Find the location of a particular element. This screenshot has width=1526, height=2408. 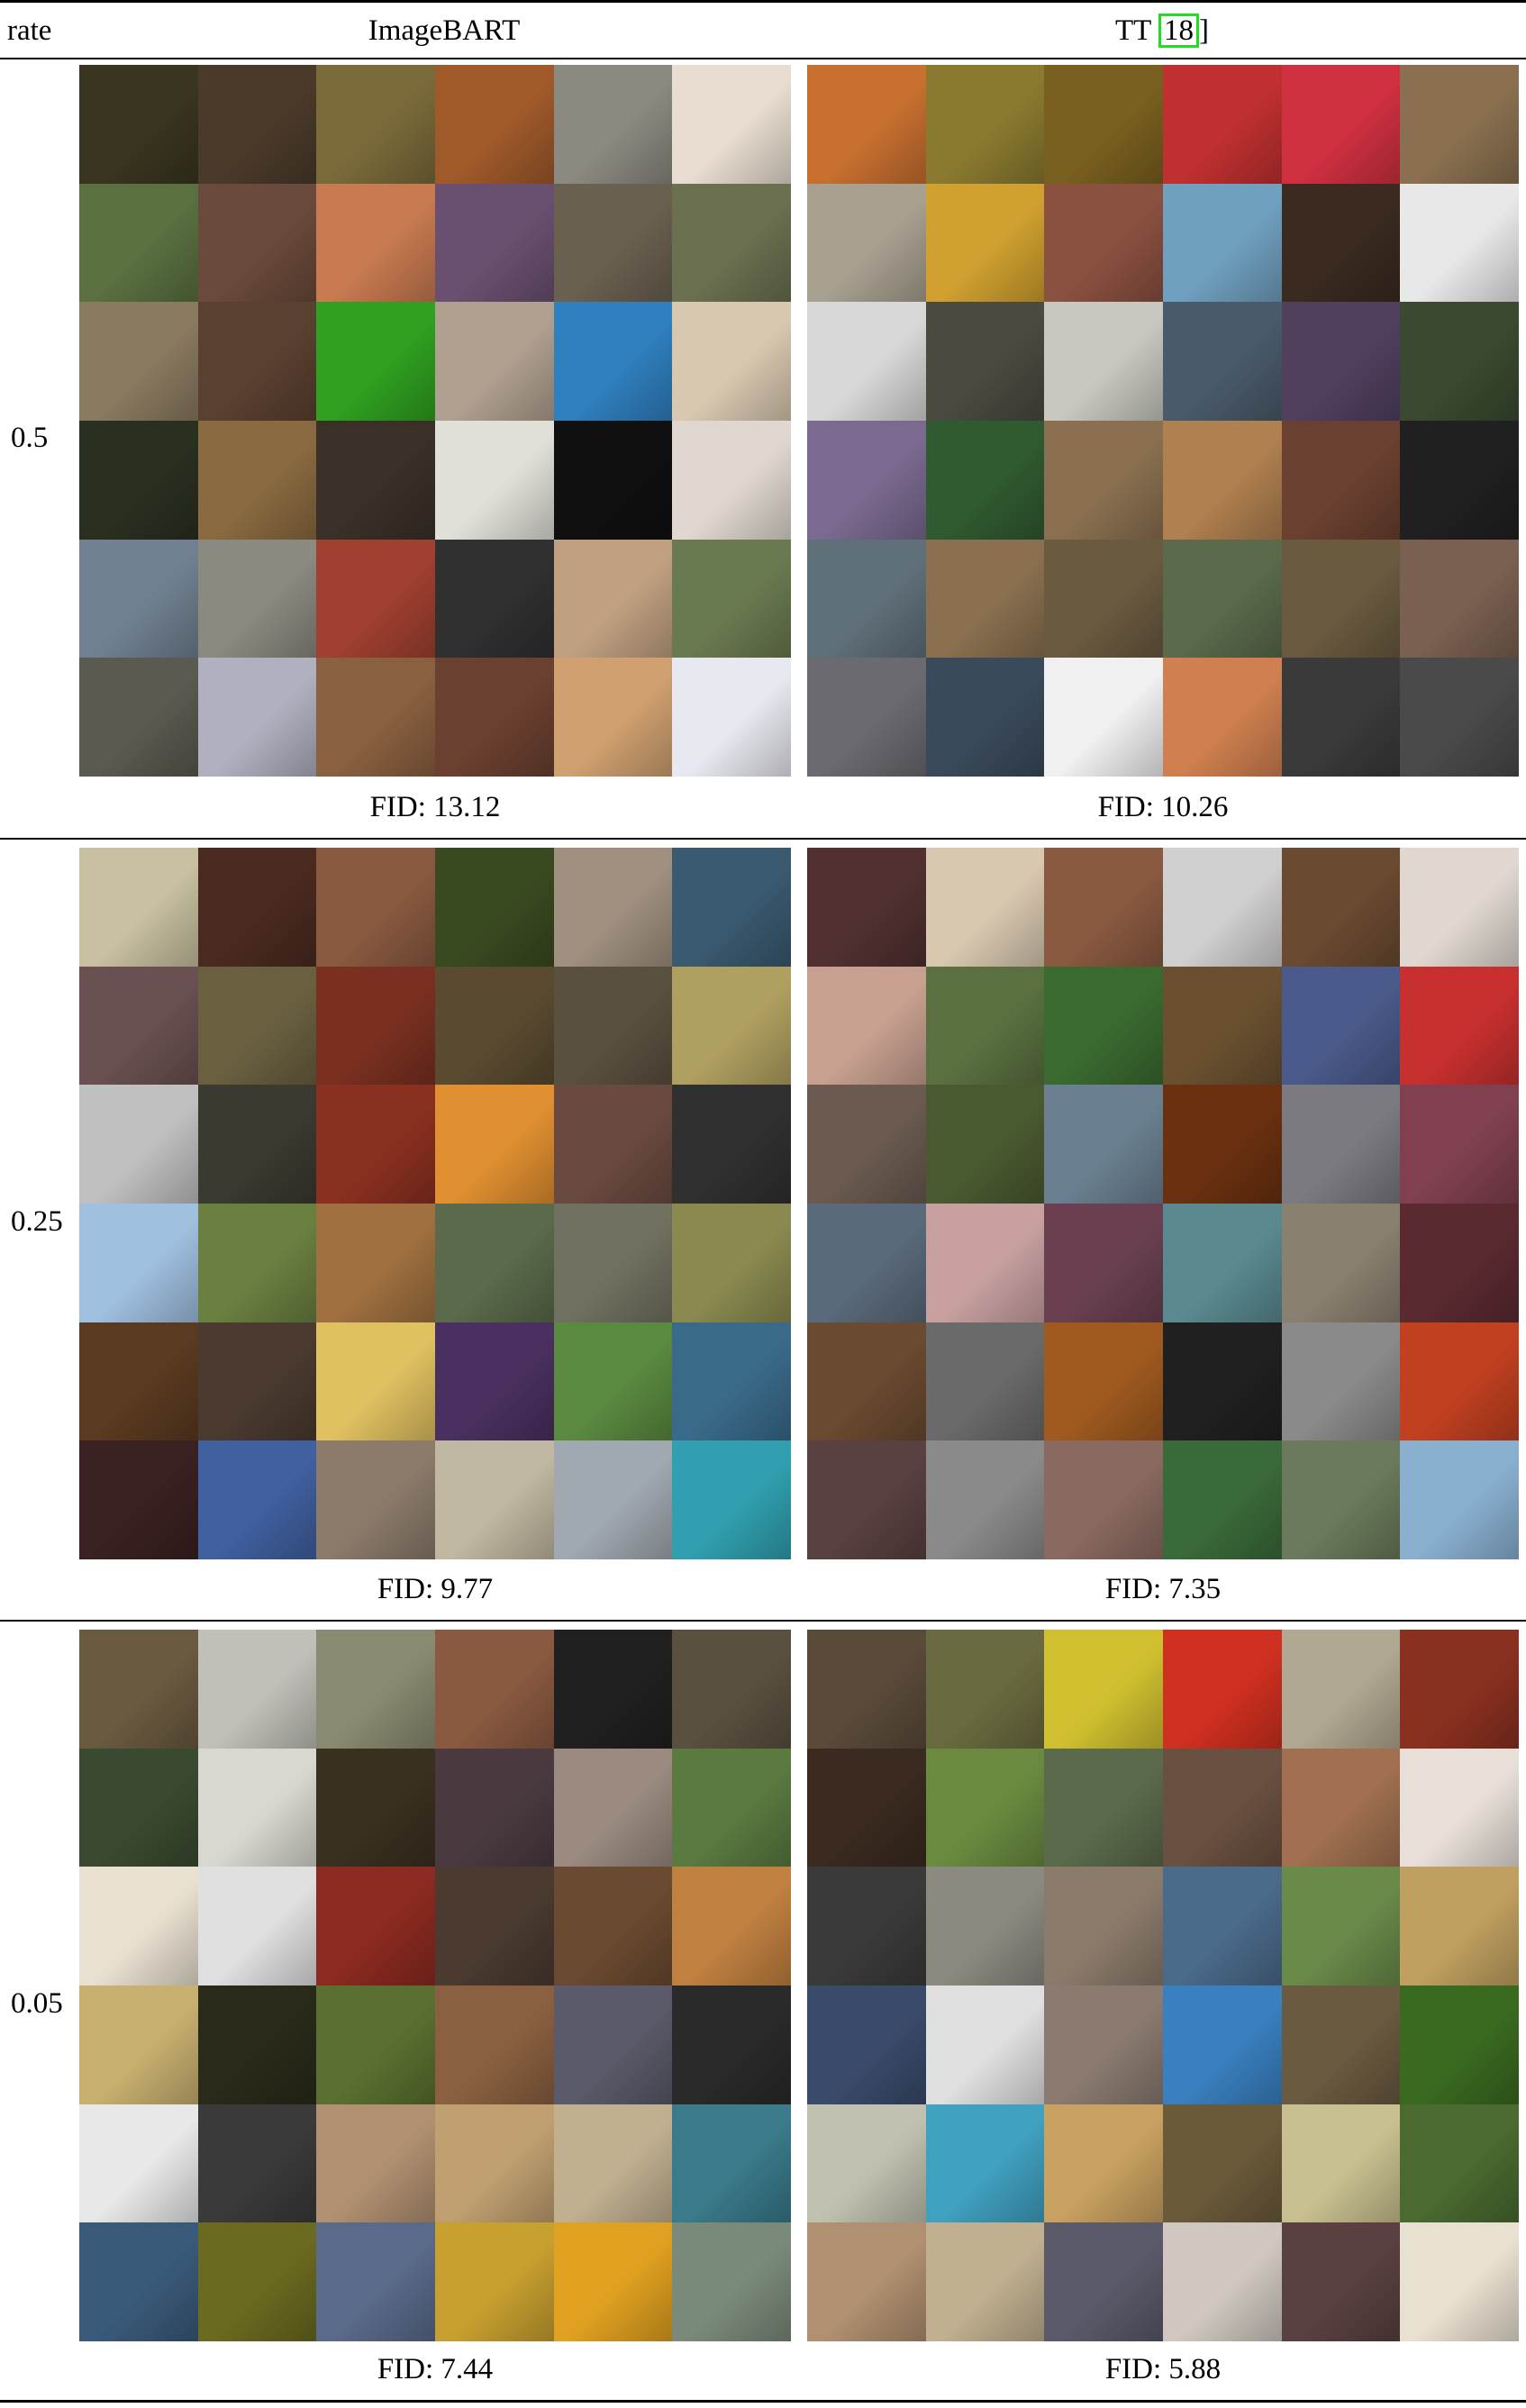

sample-image-tt-0.05-10 is located at coordinates (1222, 1807).